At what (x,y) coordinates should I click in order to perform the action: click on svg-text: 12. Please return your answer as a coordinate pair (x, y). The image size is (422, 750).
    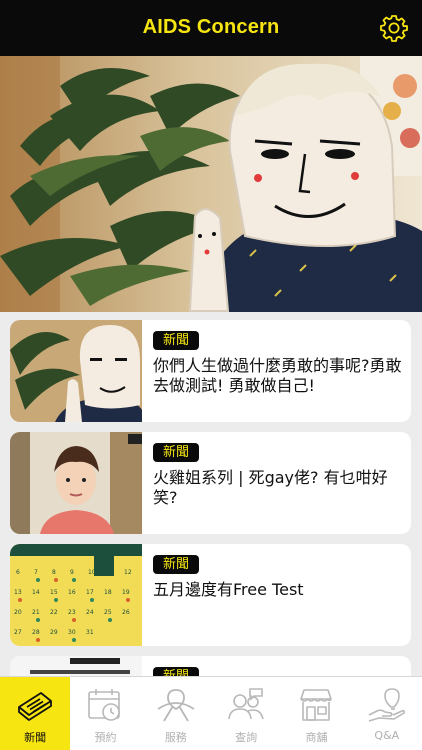
    Looking at the image, I should click on (128, 572).